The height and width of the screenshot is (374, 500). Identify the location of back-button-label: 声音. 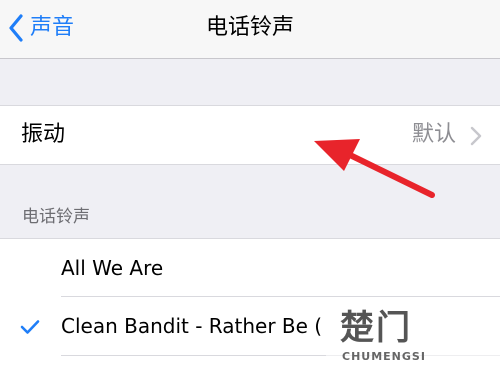
(52, 27).